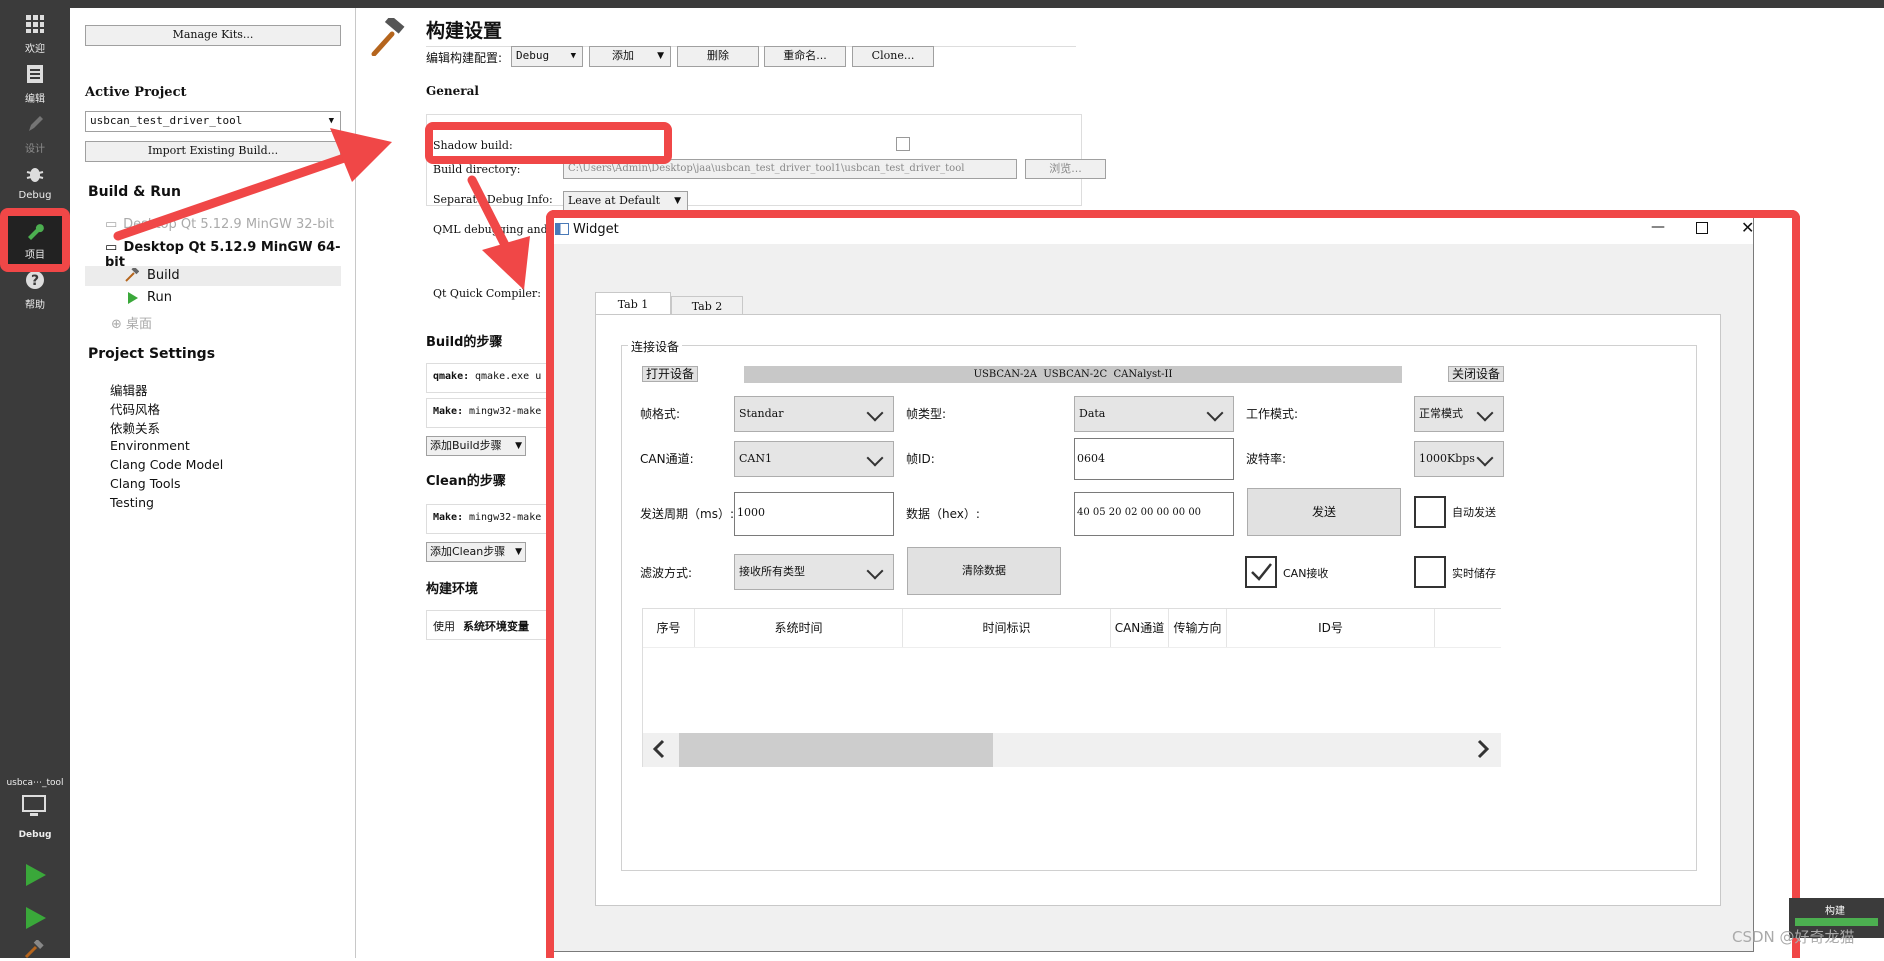  I want to click on build-progress-label: 构建, so click(1835, 911).